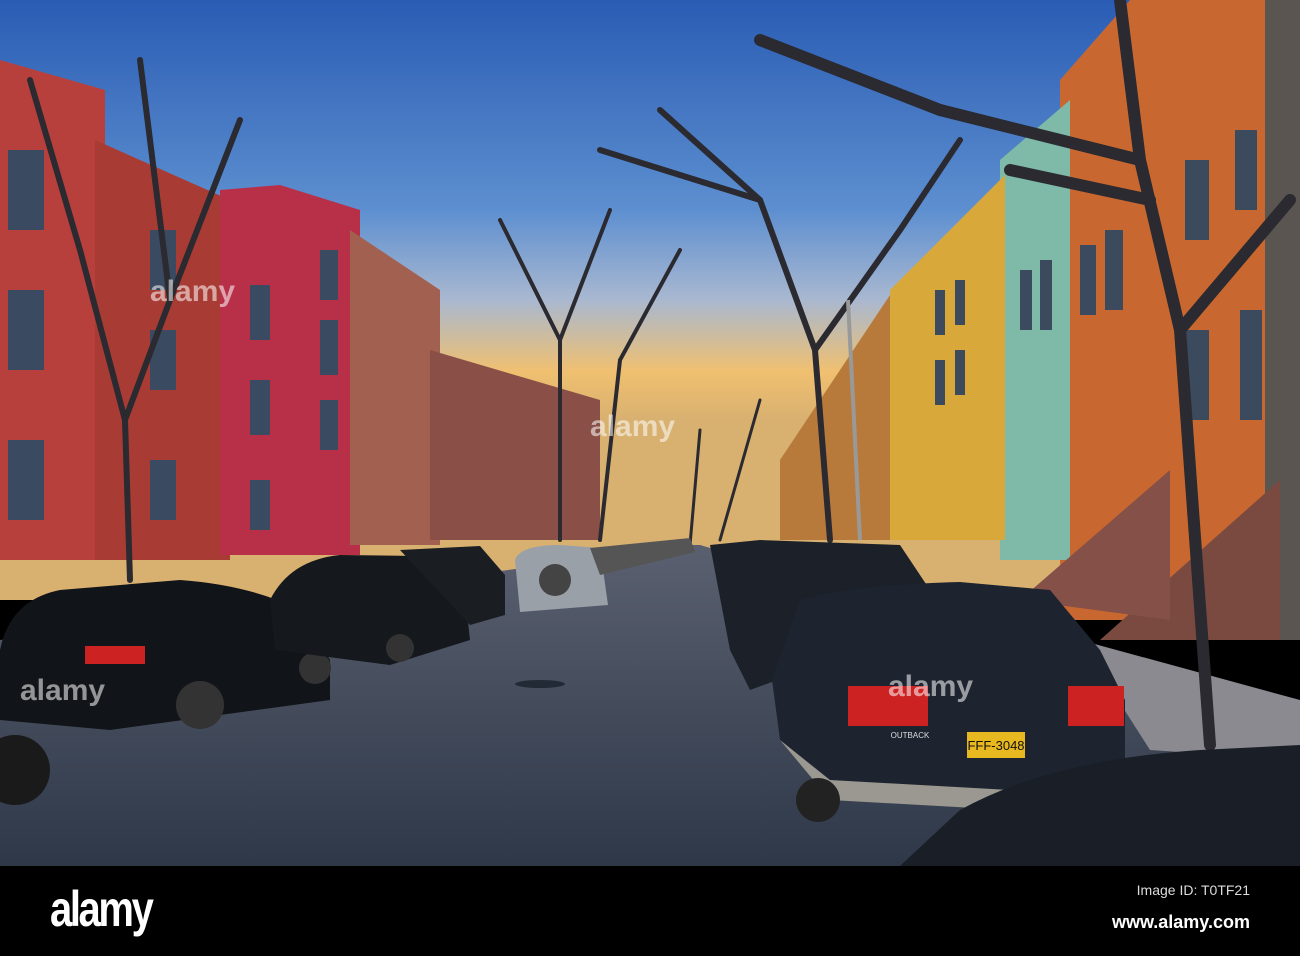  What do you see at coordinates (650, 911) in the screenshot?
I see `footer-bar: alamy Image ID: T0TF21 www.alamy.com` at bounding box center [650, 911].